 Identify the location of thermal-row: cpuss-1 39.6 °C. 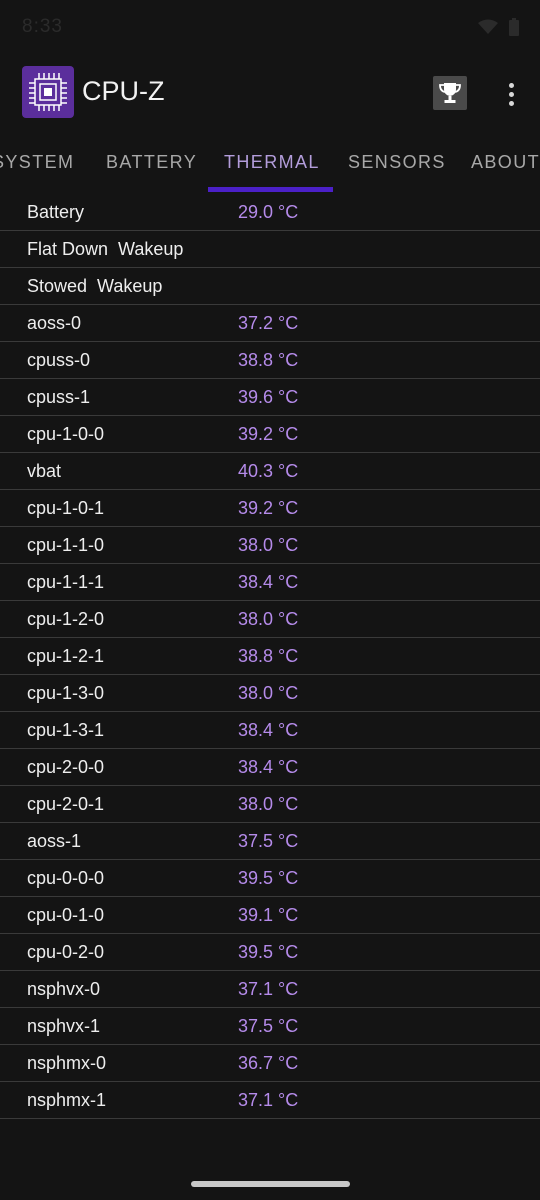
(270, 397).